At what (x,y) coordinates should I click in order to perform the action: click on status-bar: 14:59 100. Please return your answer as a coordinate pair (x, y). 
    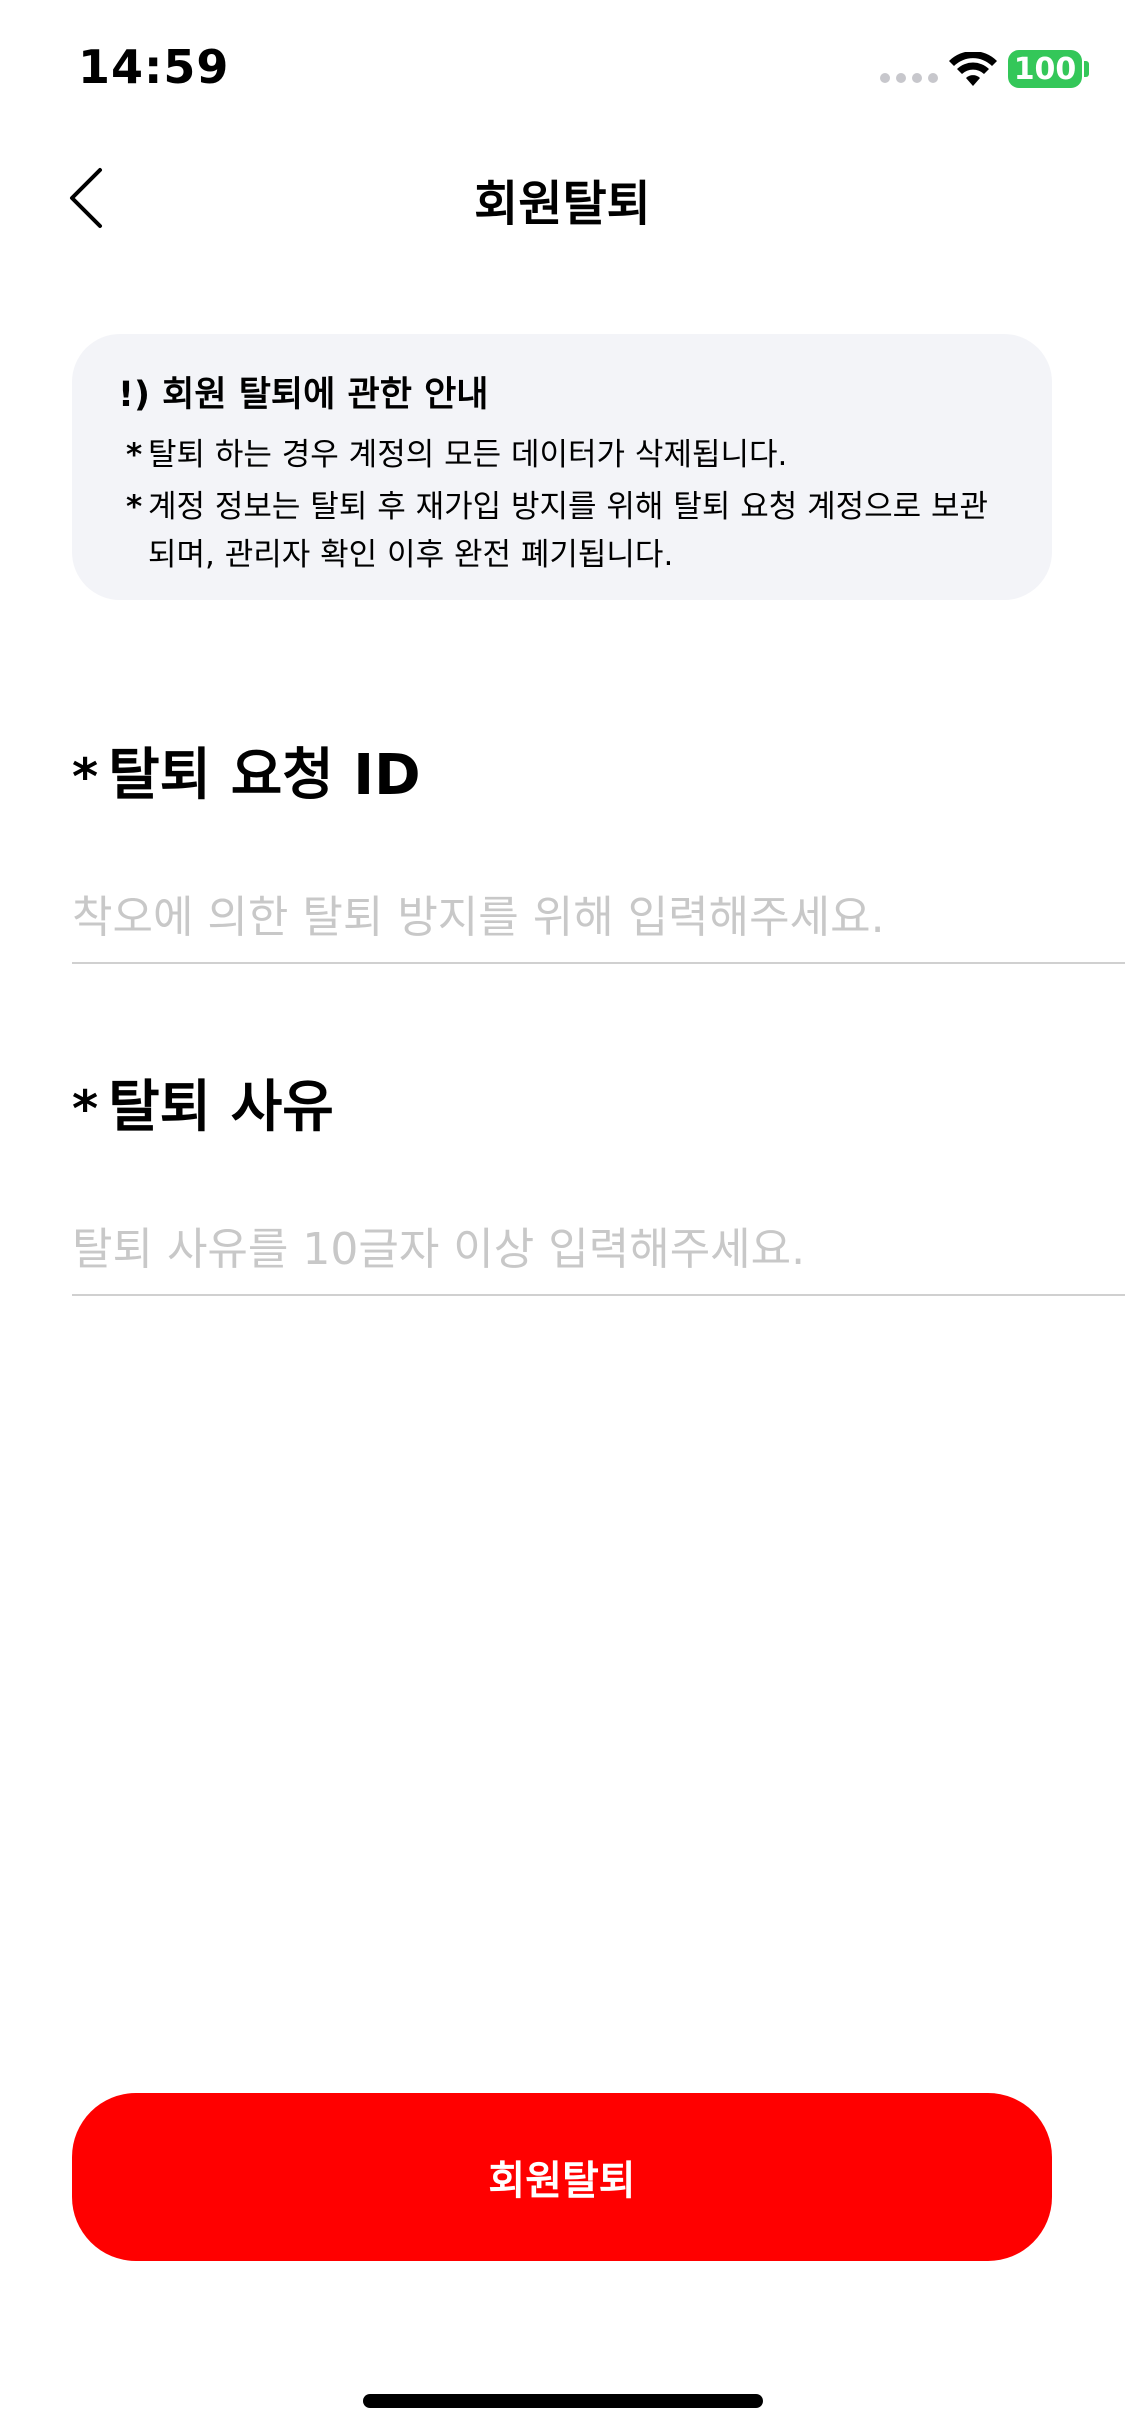
    Looking at the image, I should click on (562, 70).